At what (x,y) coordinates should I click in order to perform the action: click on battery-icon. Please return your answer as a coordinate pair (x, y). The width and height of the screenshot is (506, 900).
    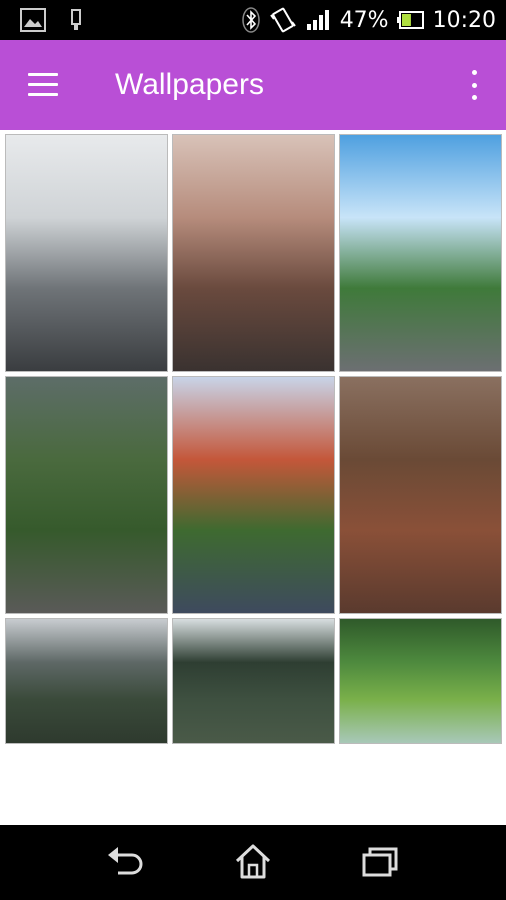
    Looking at the image, I should click on (410, 20).